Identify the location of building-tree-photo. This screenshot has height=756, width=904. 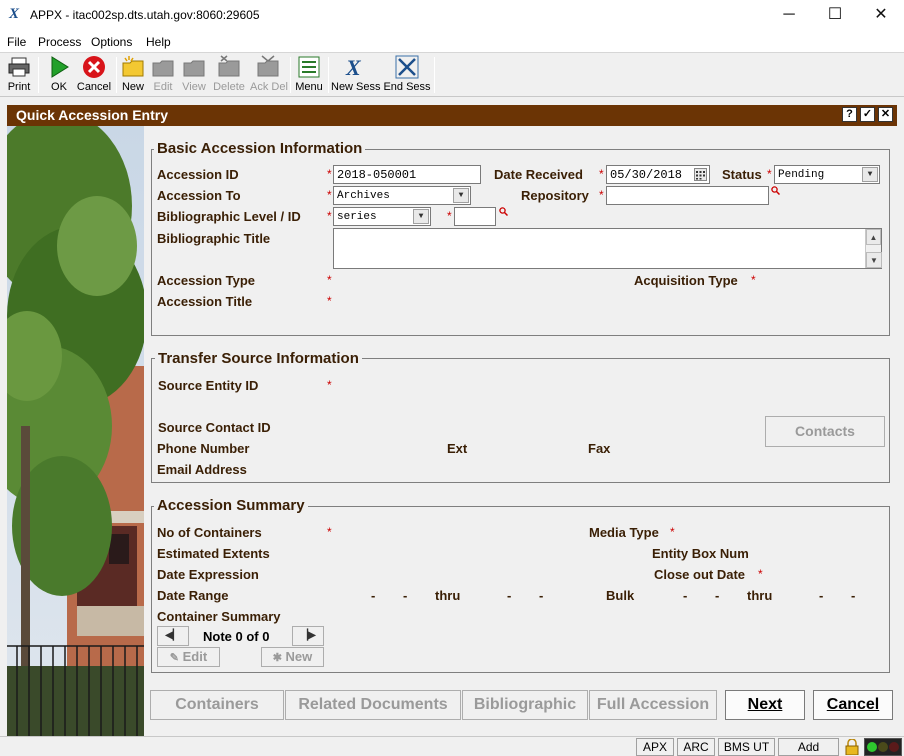
(75, 433).